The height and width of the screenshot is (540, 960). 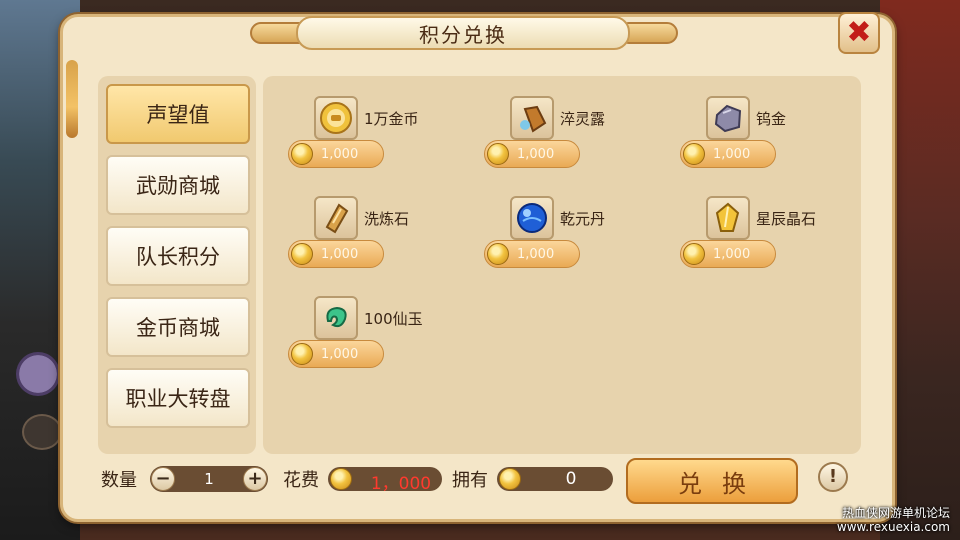 I want to click on quantity-label: 数量, so click(x=119, y=480).